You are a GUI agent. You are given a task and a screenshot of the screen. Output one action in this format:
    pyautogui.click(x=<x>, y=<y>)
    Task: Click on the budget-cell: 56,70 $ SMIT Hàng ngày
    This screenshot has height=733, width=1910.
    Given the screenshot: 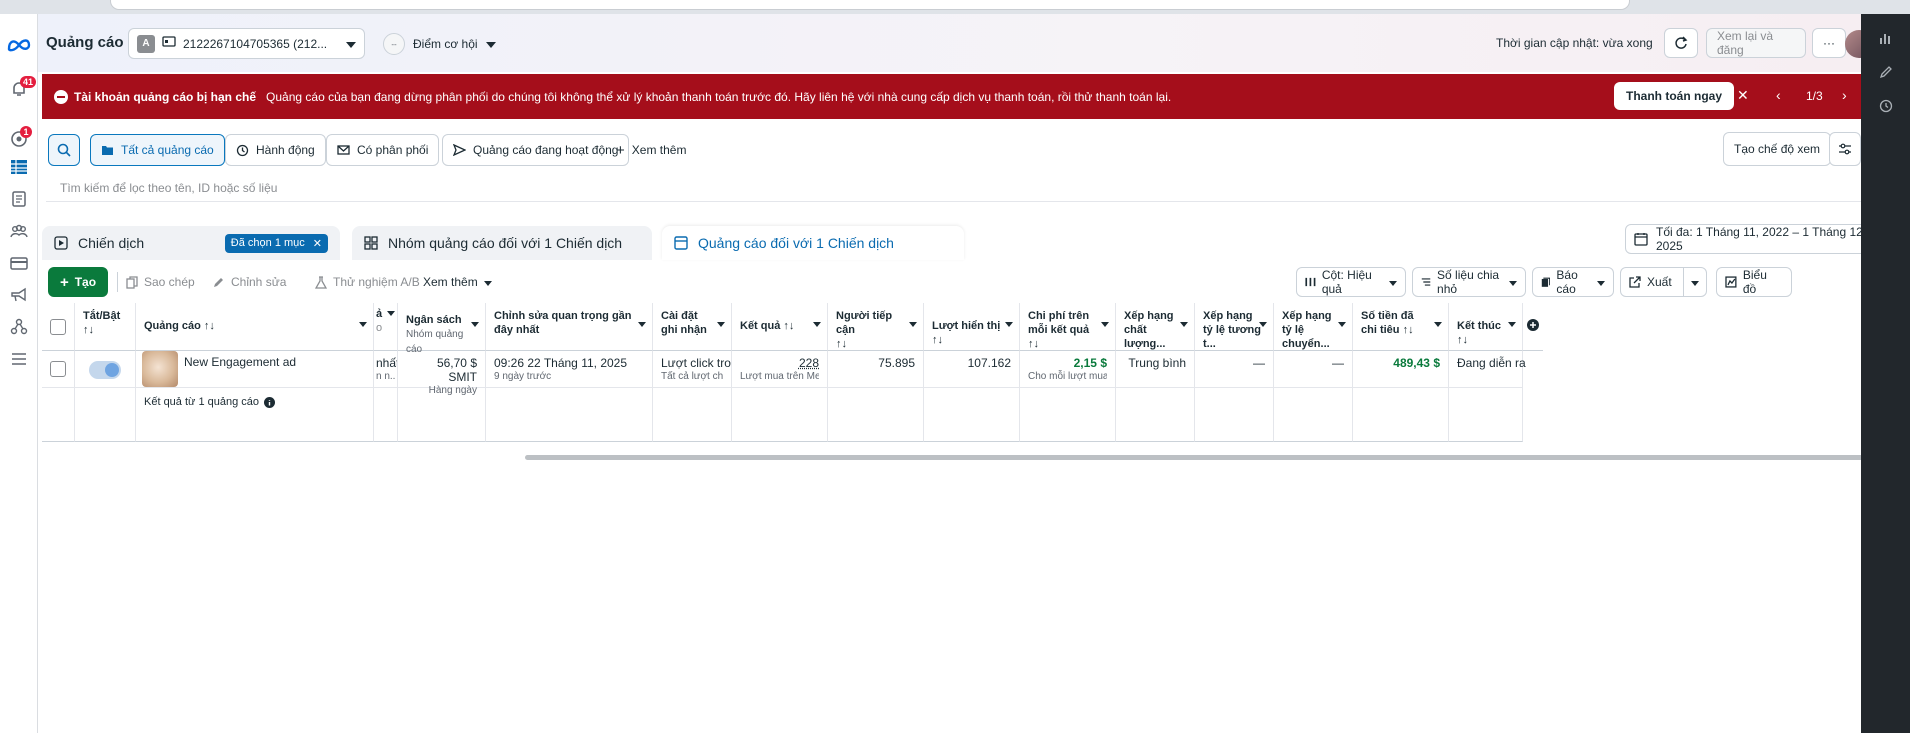 What is the action you would take?
    pyautogui.click(x=442, y=373)
    